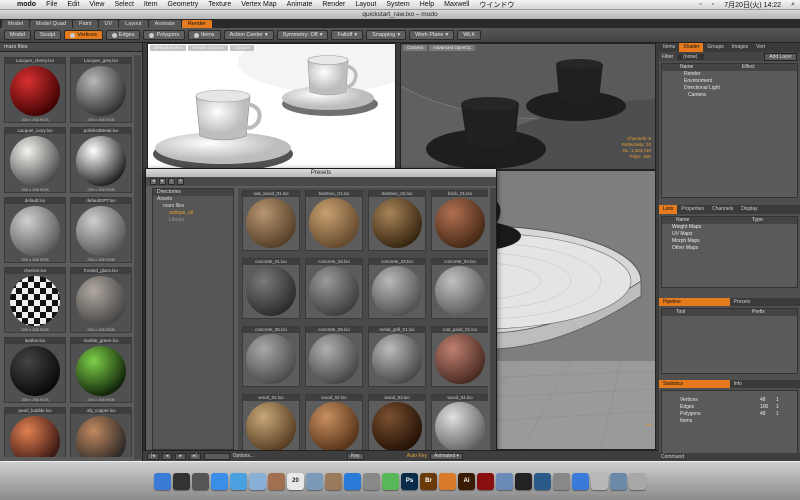 The width and height of the screenshot is (800, 500). I want to click on preset-thumbnail: concrete_01.lxo, so click(271, 288).